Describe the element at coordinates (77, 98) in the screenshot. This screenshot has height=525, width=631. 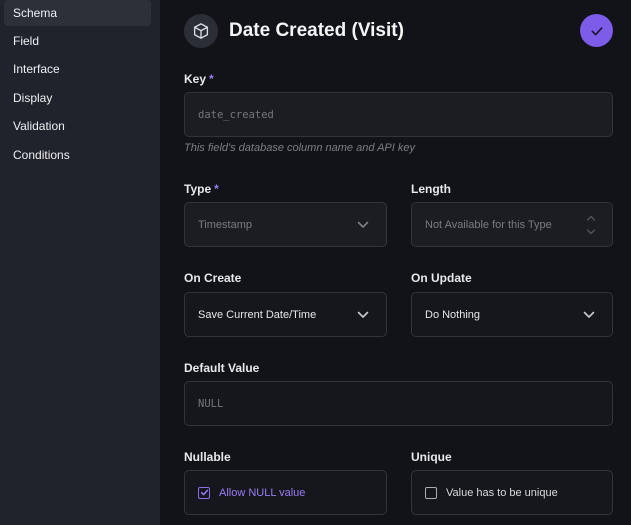
I see `sidebar-item-display: Display` at that location.